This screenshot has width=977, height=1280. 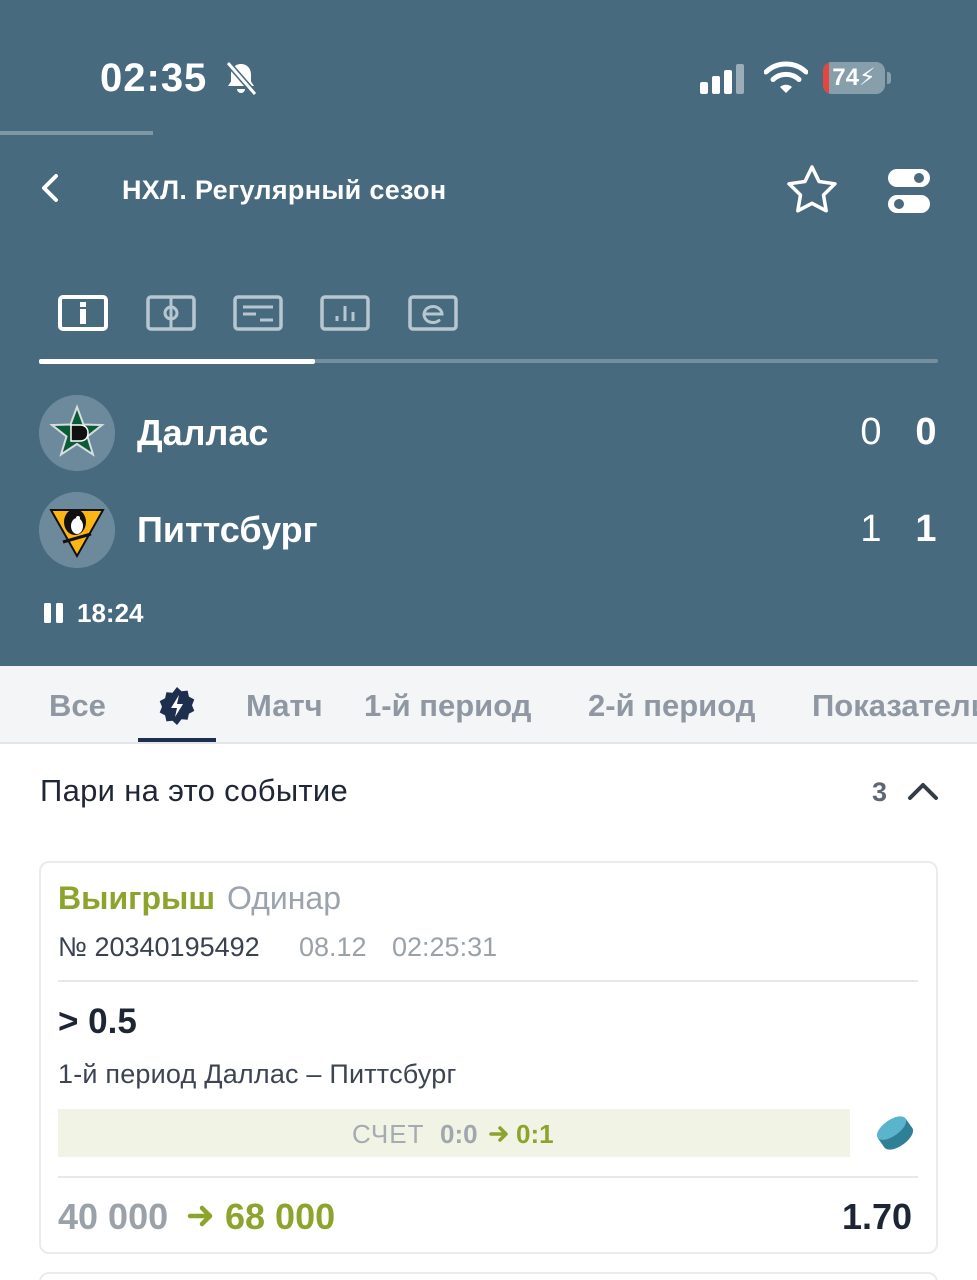 What do you see at coordinates (786, 77) in the screenshot?
I see `wifi-icon` at bounding box center [786, 77].